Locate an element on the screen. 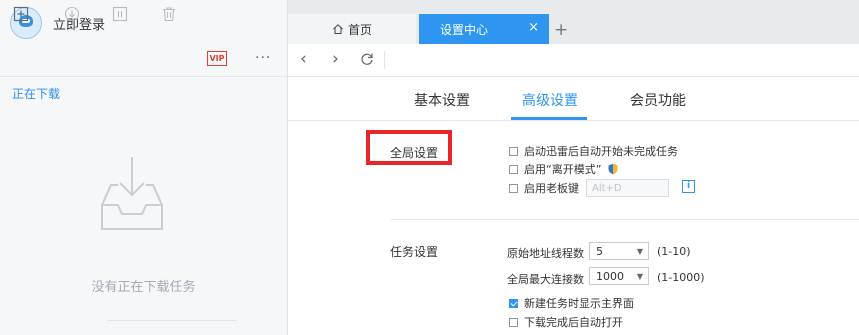 The image size is (859, 335). refresh-icon is located at coordinates (367, 59).